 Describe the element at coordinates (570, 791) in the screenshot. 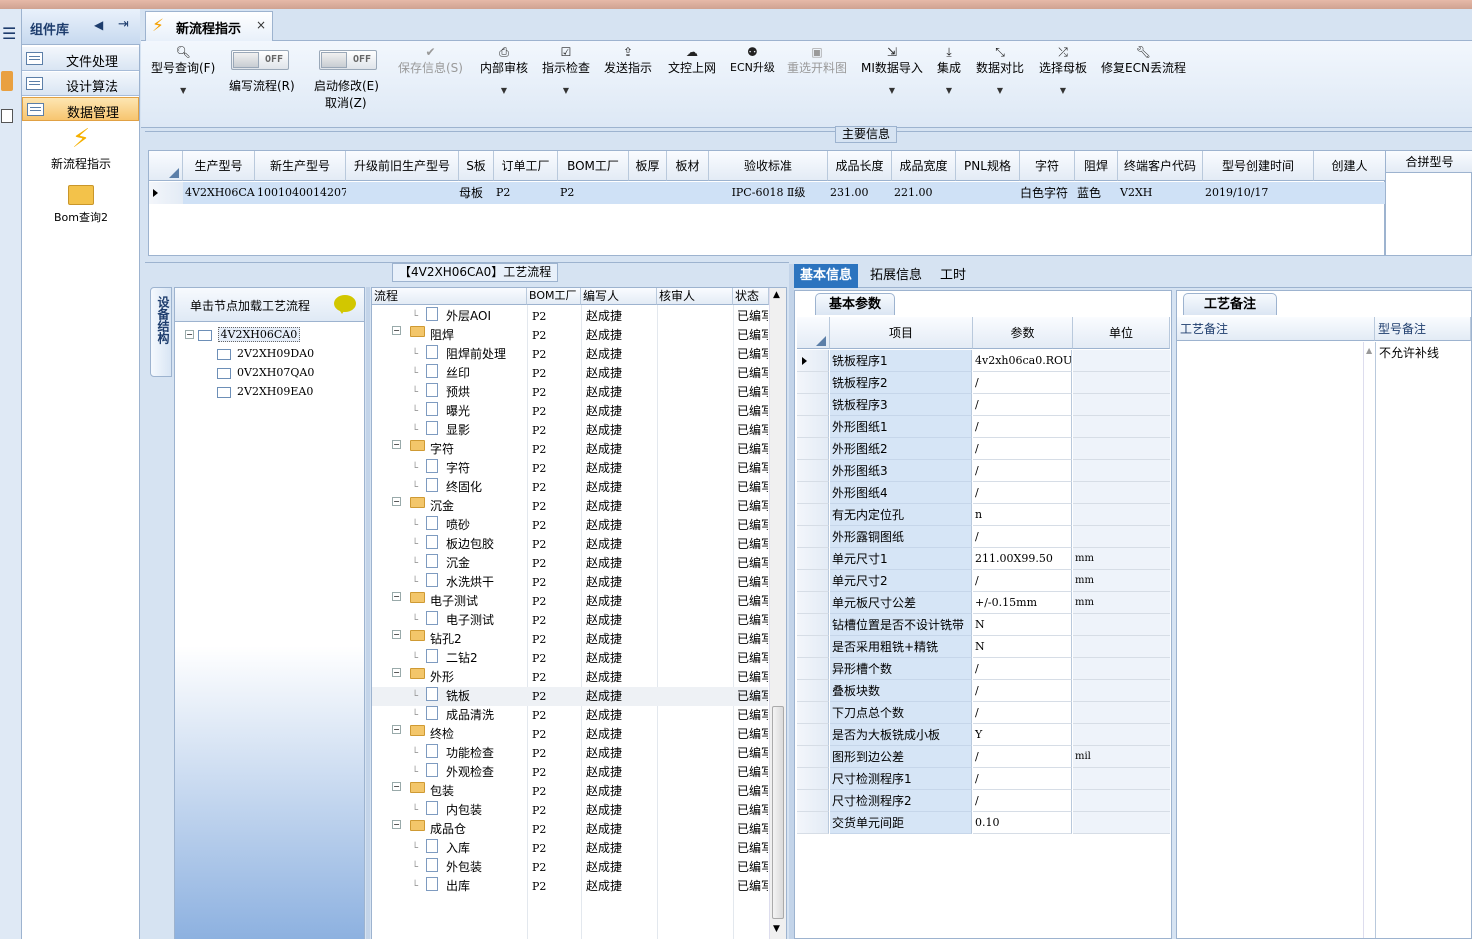

I see `table-row: − 包装 P2 赵成捷 已编写` at that location.